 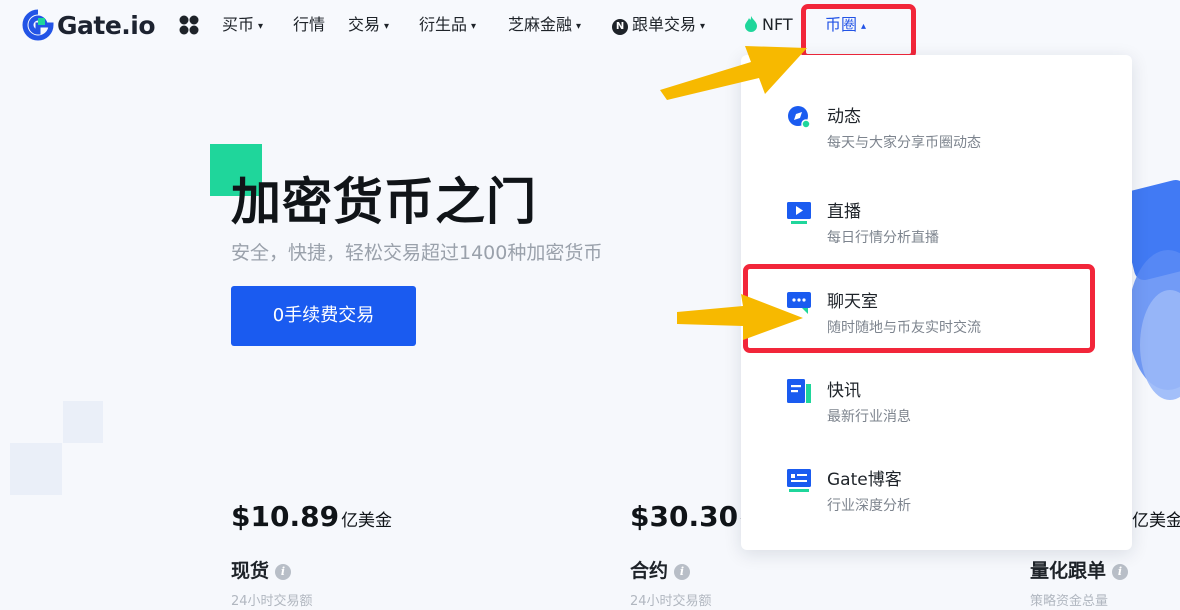 I want to click on nav-derivatives: 衍生品 ▾, so click(x=447, y=25).